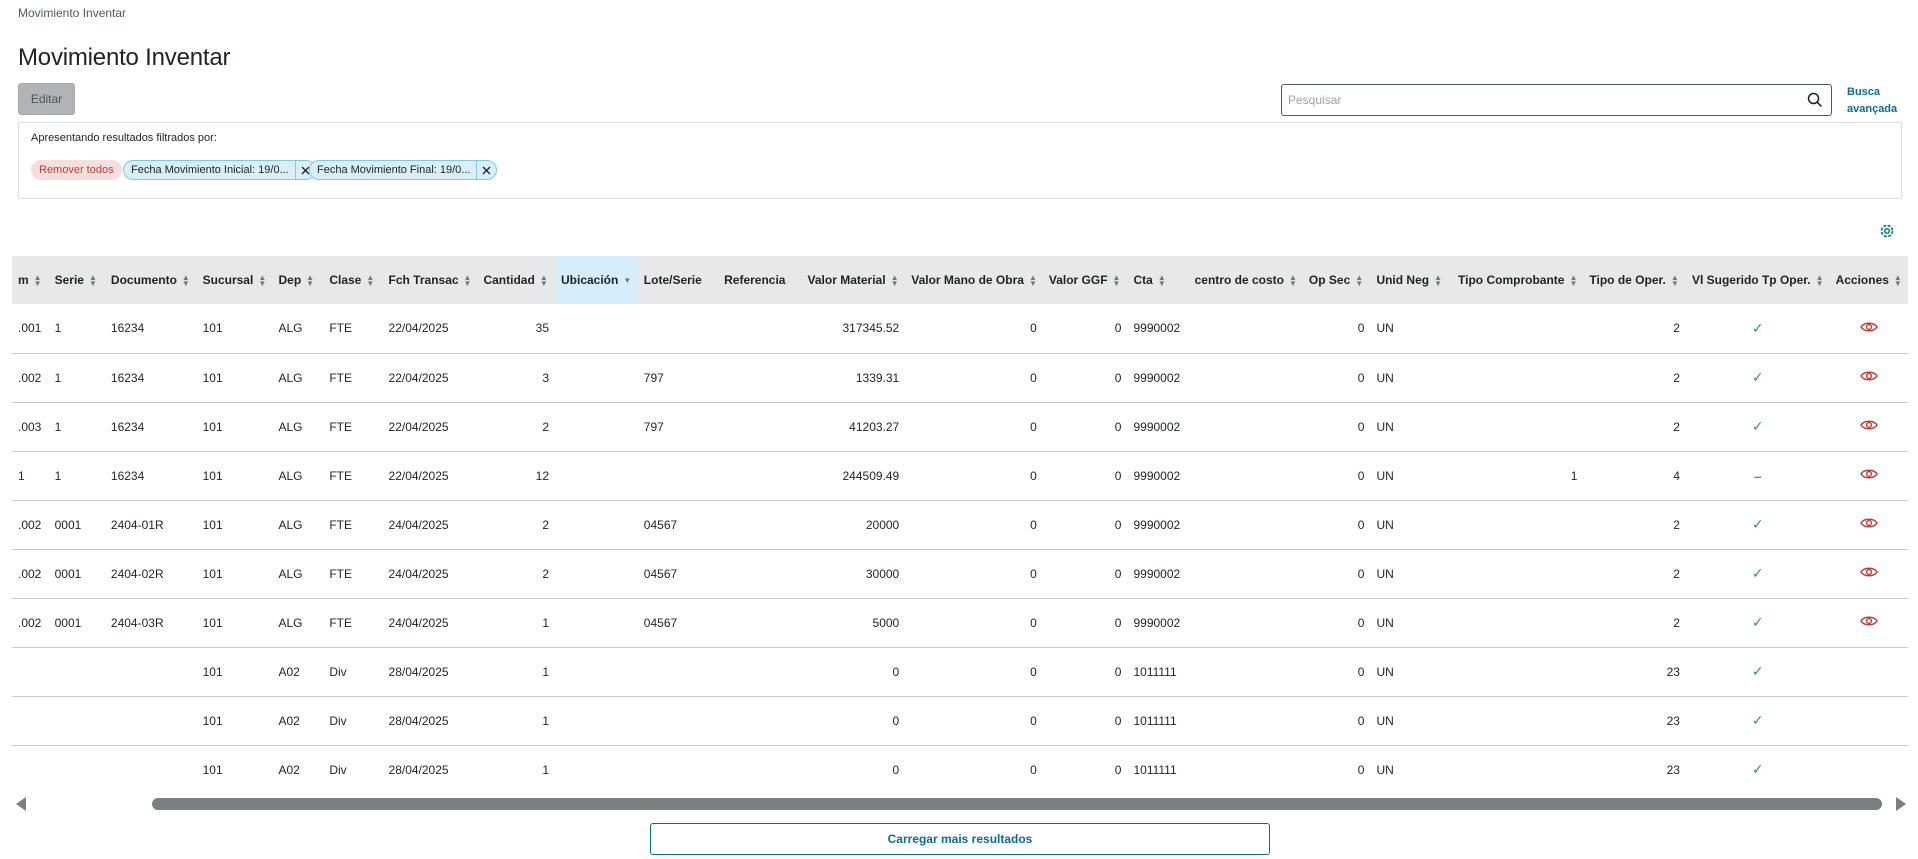 The width and height of the screenshot is (1918, 859). What do you see at coordinates (1877, 101) in the screenshot?
I see `advanced-search-link: Busca avançada` at bounding box center [1877, 101].